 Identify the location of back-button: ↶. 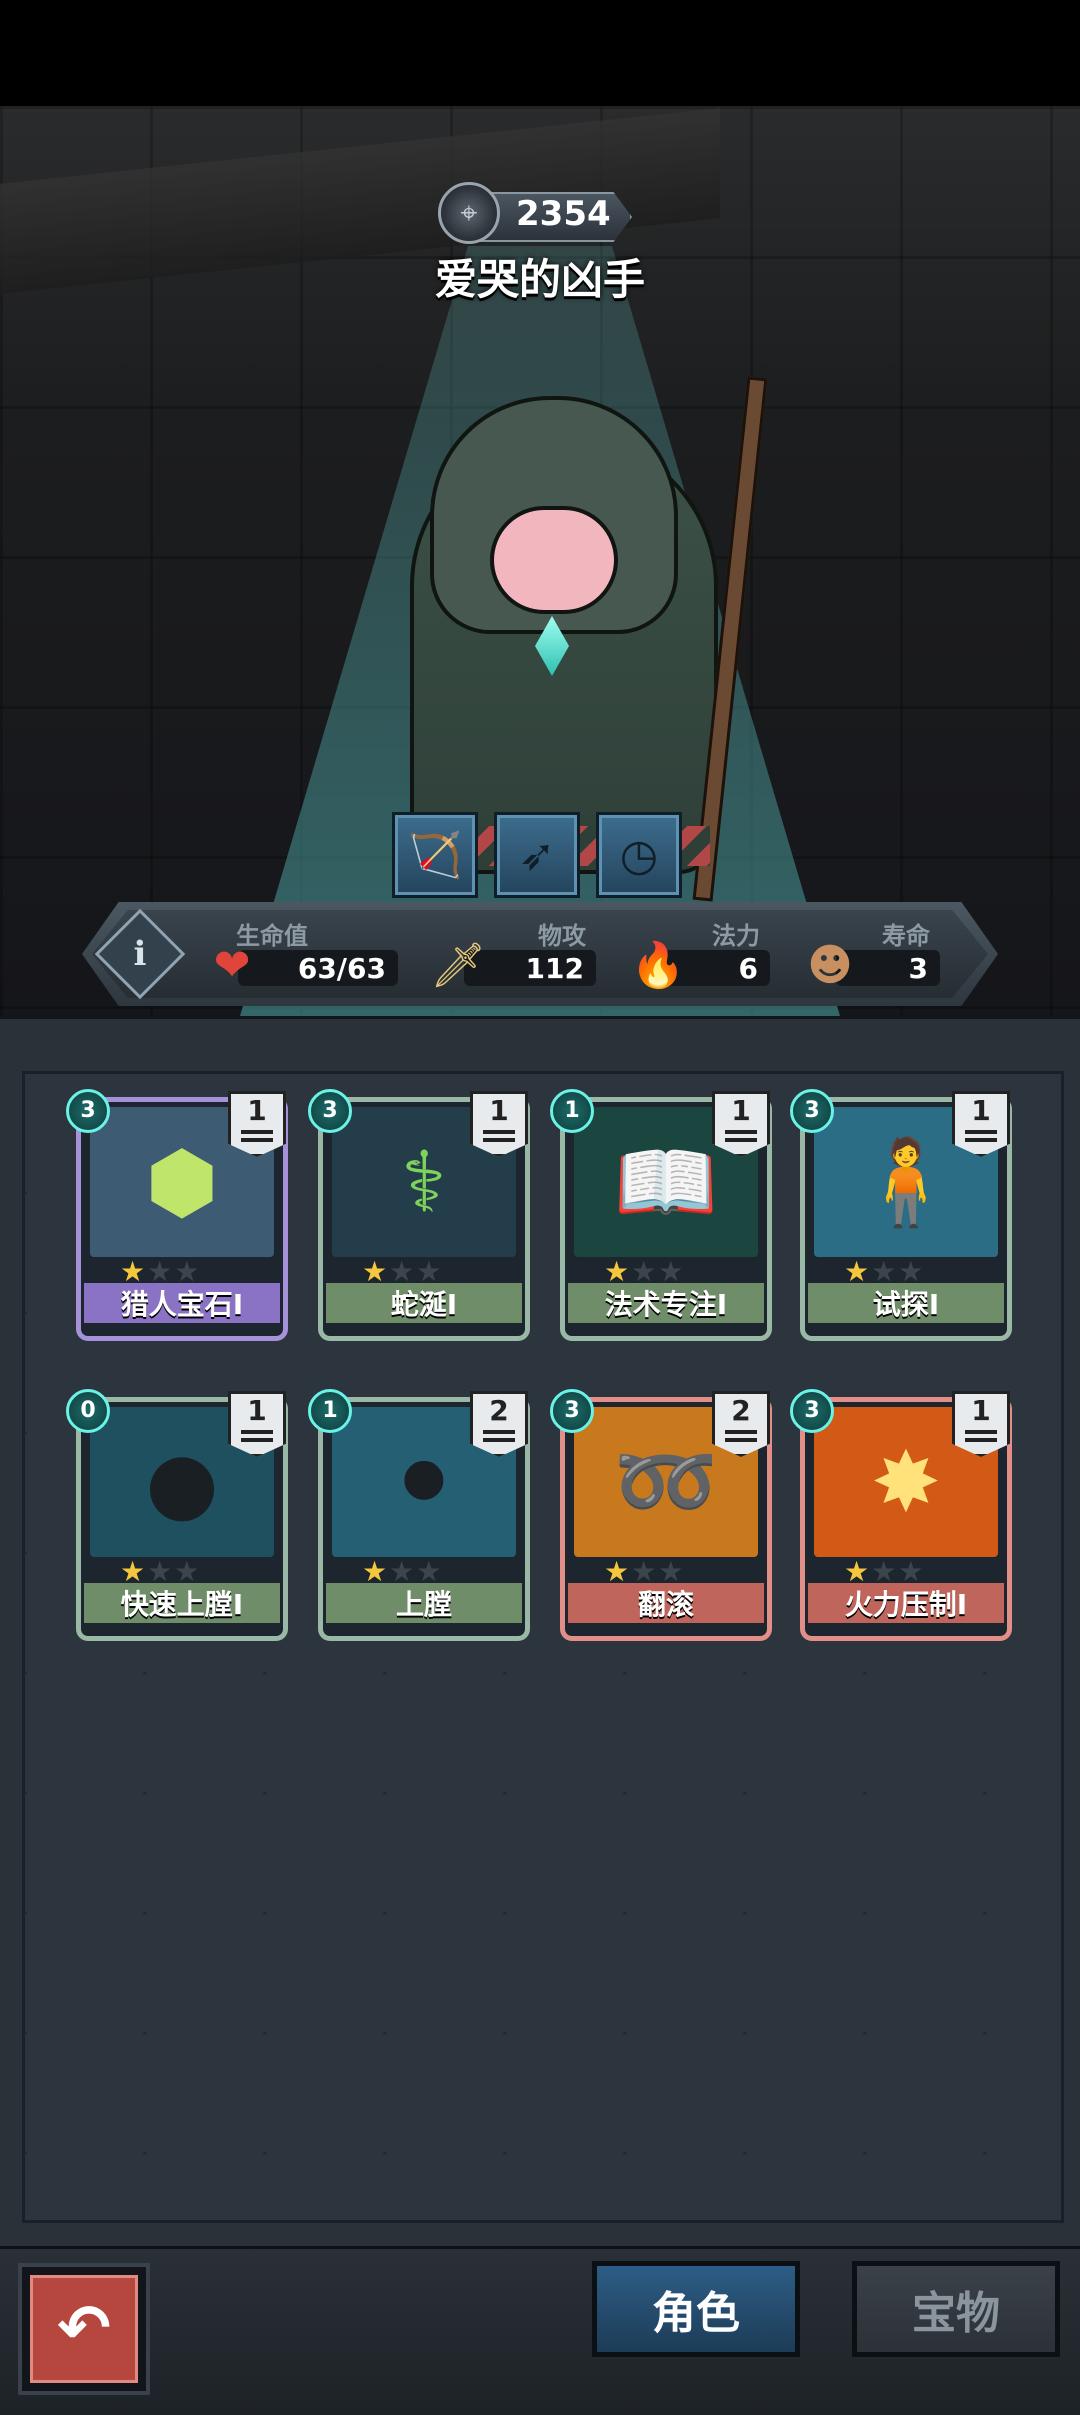
(84, 2329).